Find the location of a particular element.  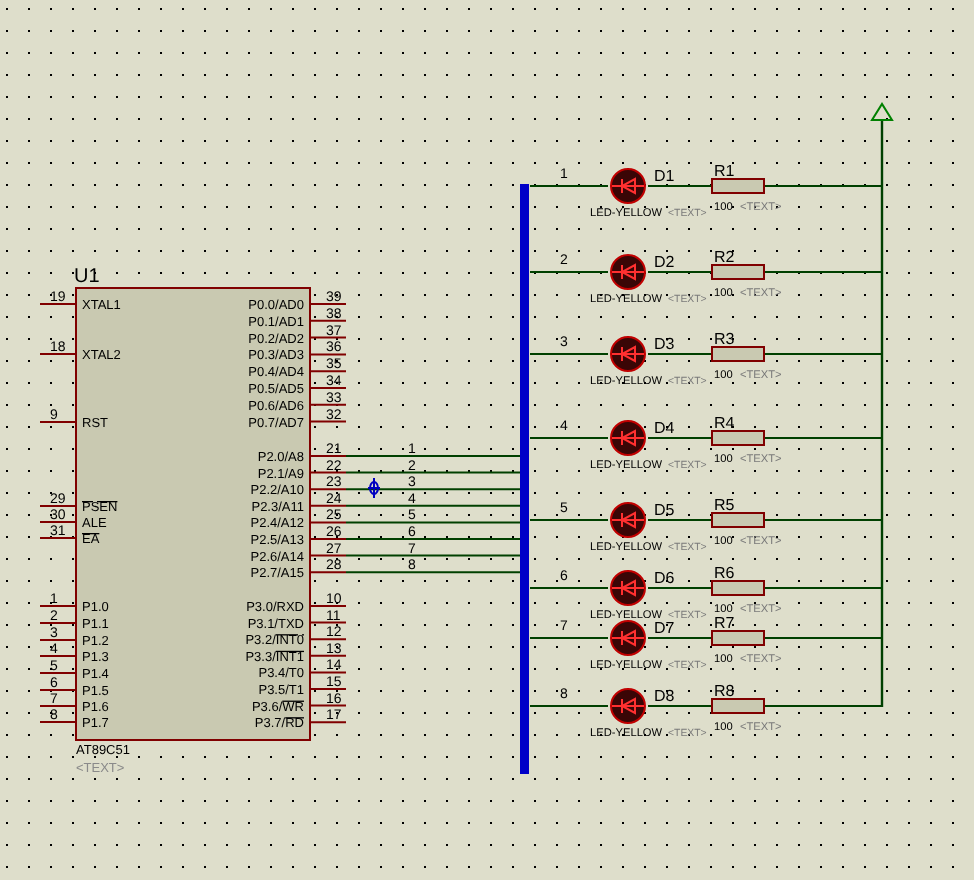

component-reference: D5 is located at coordinates (664, 510).